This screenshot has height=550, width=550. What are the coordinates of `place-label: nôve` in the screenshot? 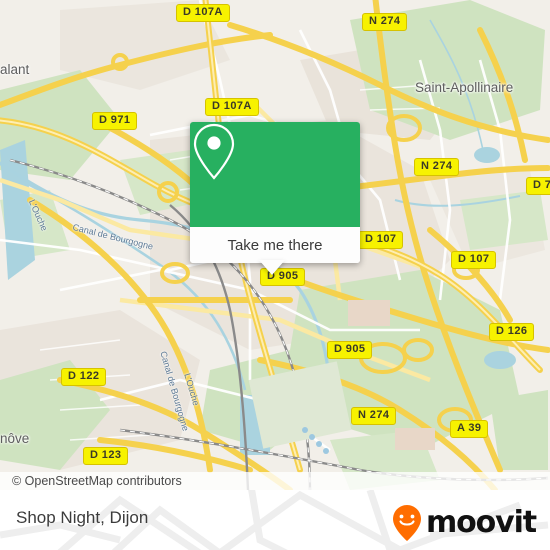 It's located at (15, 438).